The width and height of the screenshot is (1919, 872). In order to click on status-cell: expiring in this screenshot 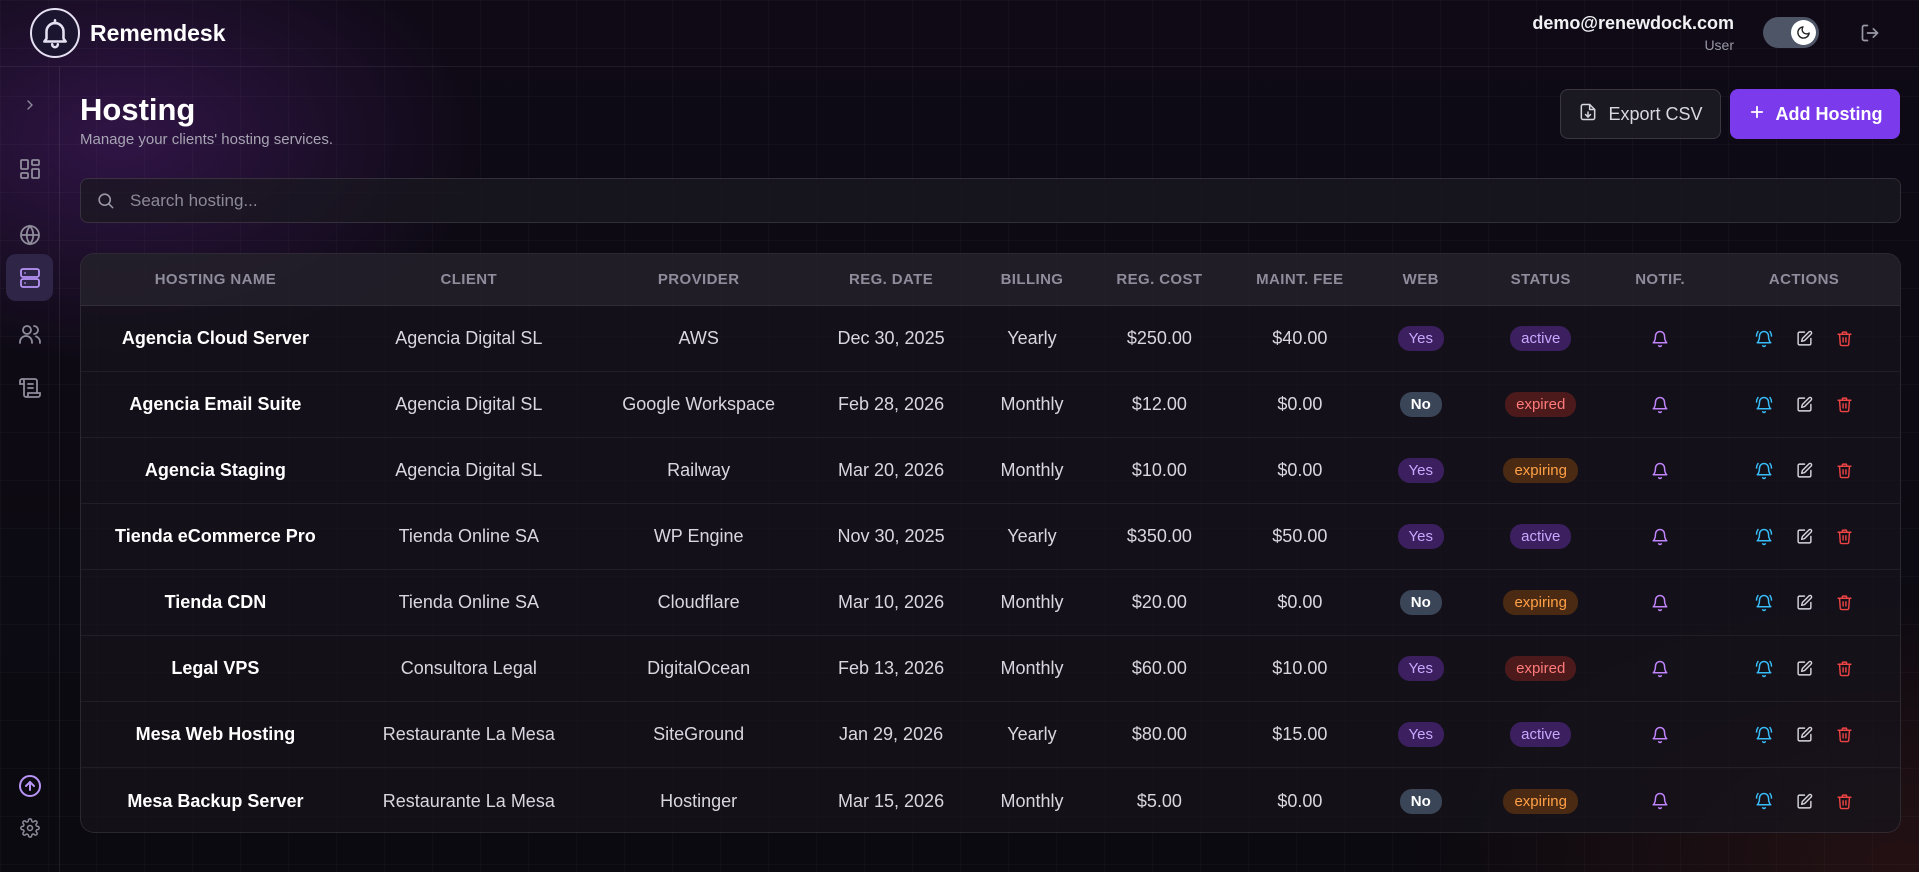, I will do `click(1540, 602)`.